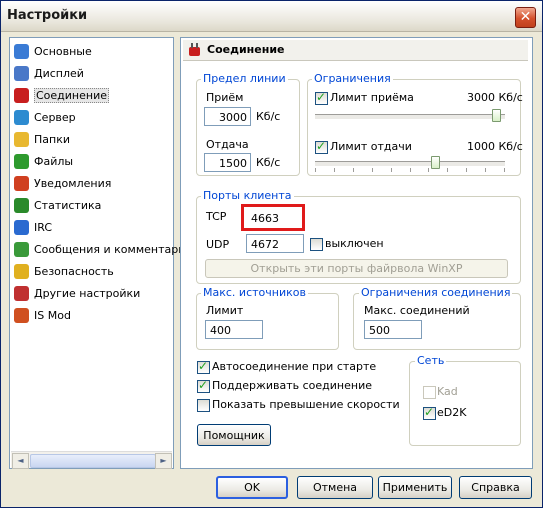 This screenshot has width=543, height=508. I want to click on notifications-icon, so click(21, 183).